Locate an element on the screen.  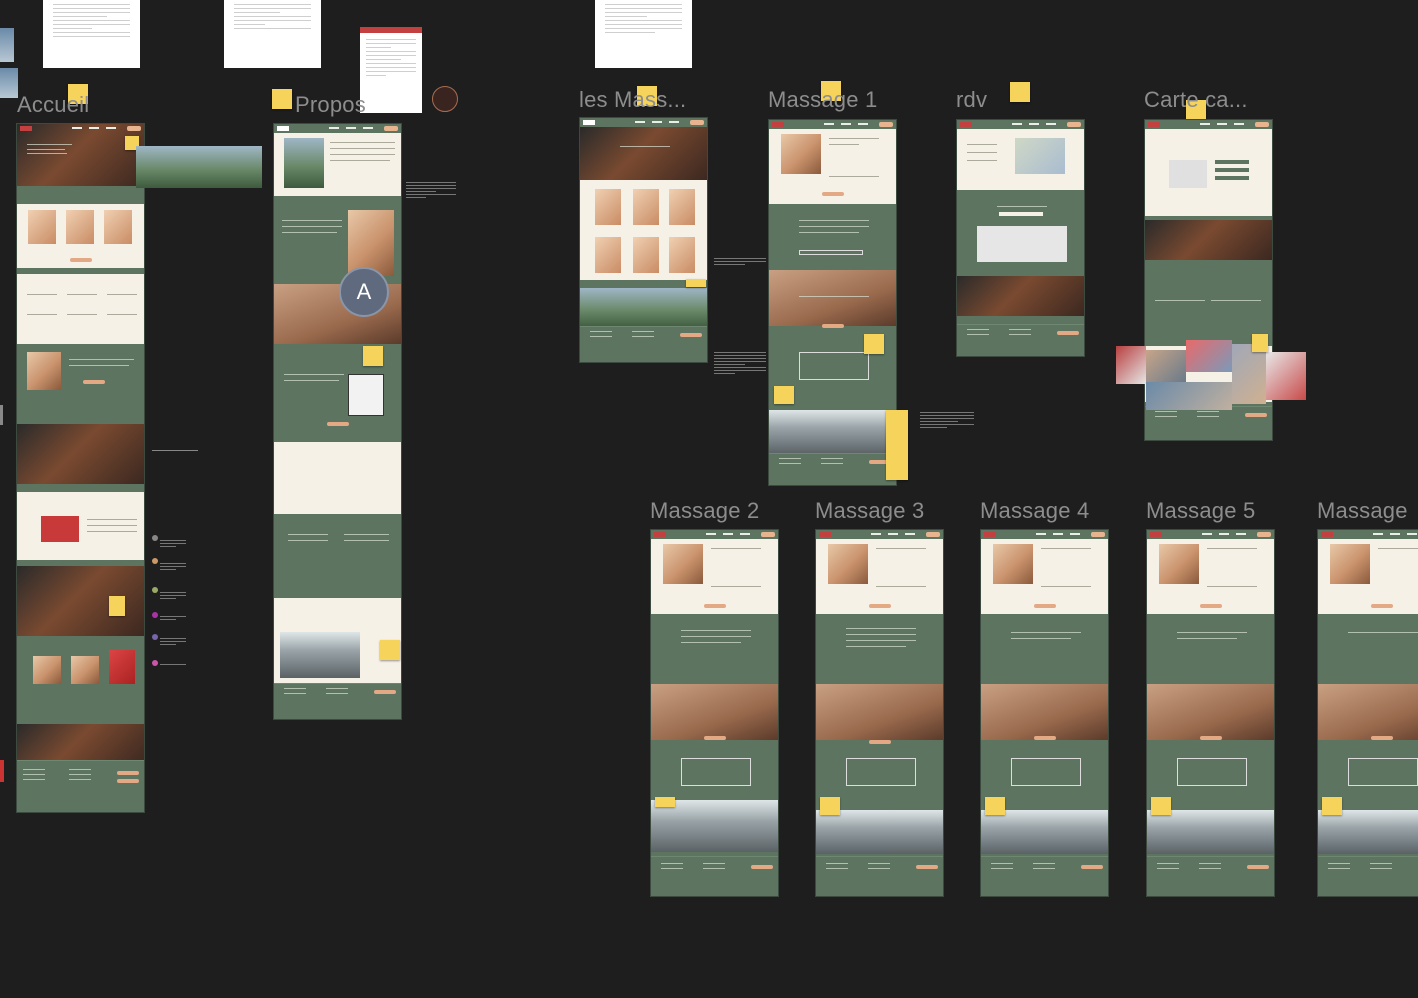
frame-label-massage-1: Massage 1 is located at coordinates (822, 100).